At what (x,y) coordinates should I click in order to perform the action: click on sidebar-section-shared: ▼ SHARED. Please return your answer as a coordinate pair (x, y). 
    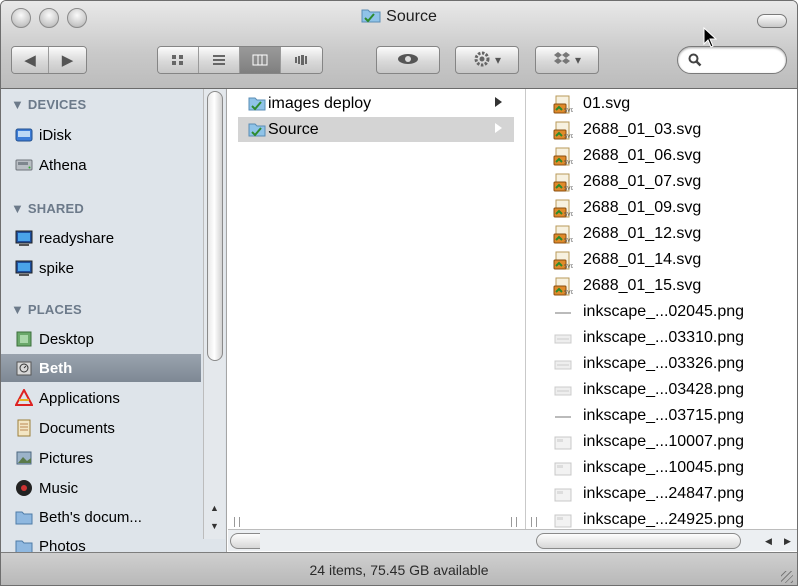
    Looking at the image, I should click on (47, 208).